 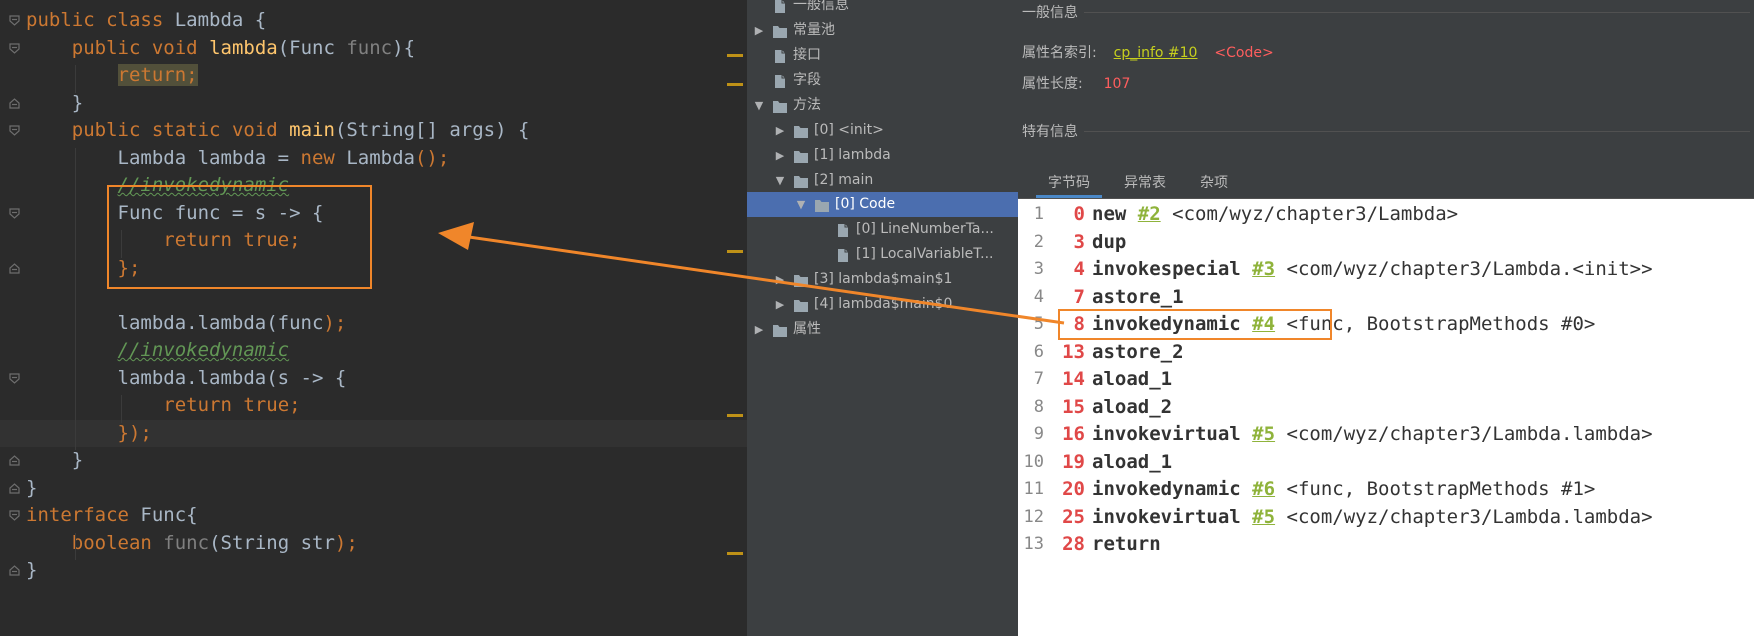 I want to click on bytecode-line: 1 0 new #2 <com/wyz/chapter3/Lambda>, so click(x=1386, y=215).